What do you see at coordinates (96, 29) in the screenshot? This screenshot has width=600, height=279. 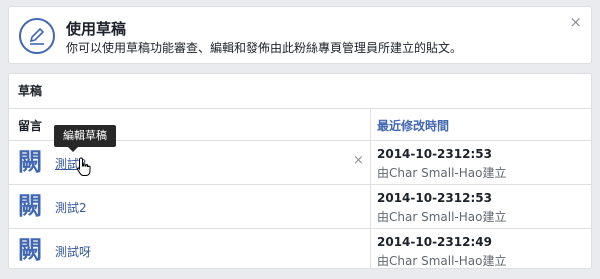 I see `banner-title: 使用草稿` at bounding box center [96, 29].